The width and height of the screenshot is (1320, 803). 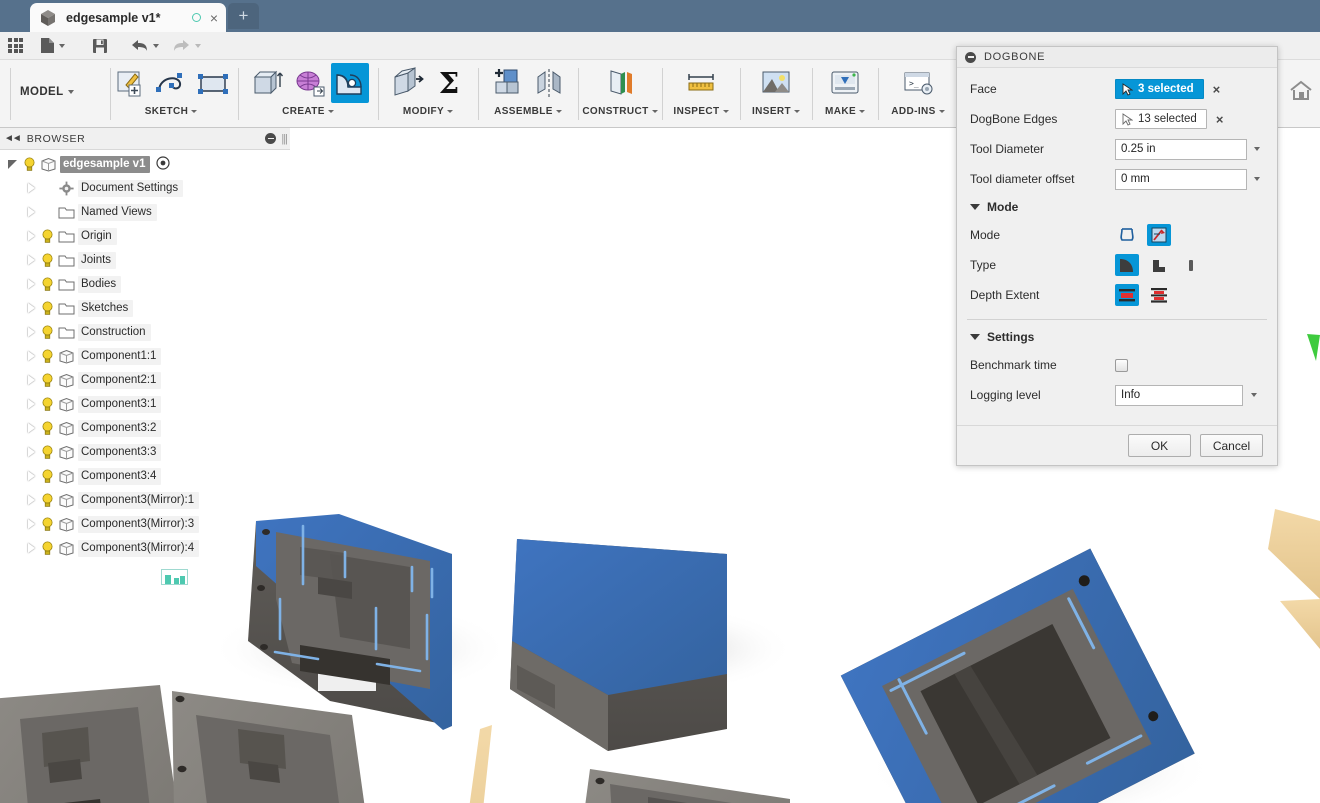 I want to click on document-tab: edgesample v1* ×, so click(x=128, y=17).